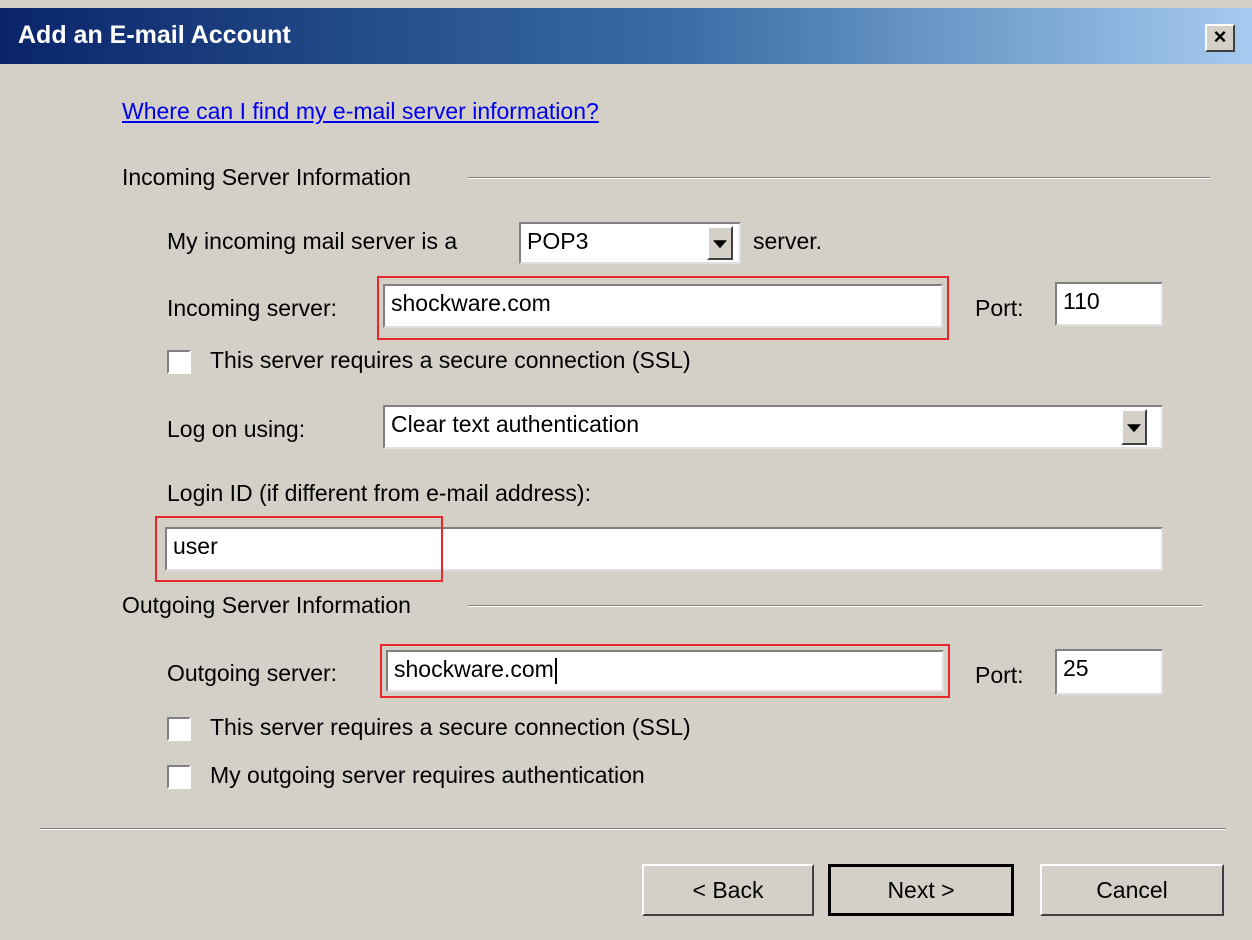  I want to click on logon-method-dropdown-button, so click(1134, 427).